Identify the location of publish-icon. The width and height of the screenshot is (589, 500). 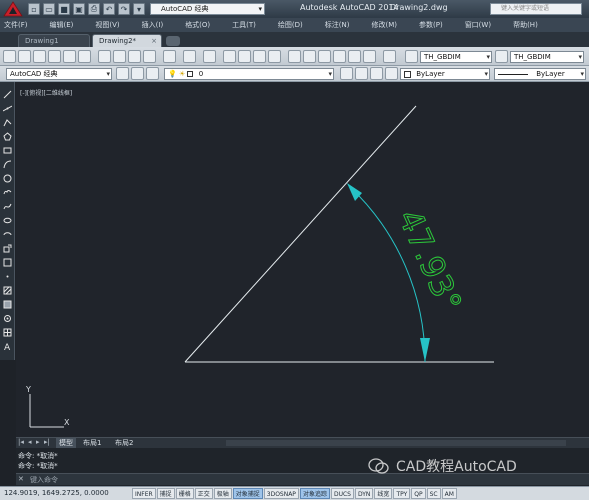
(84, 56).